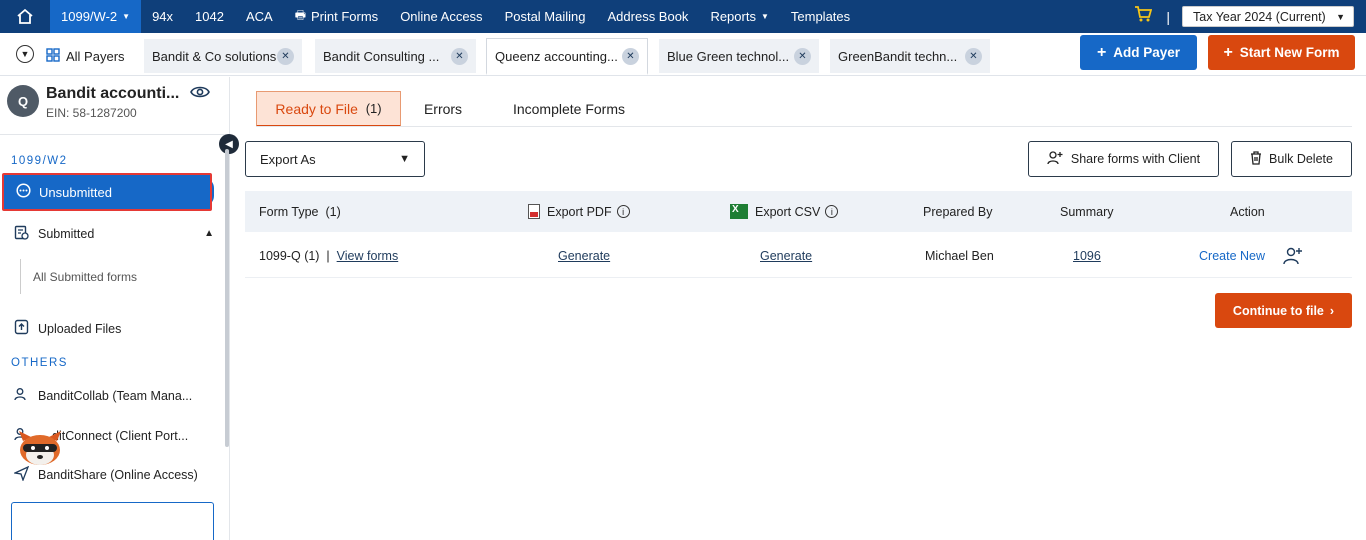  I want to click on excel-file-icon, so click(739, 211).